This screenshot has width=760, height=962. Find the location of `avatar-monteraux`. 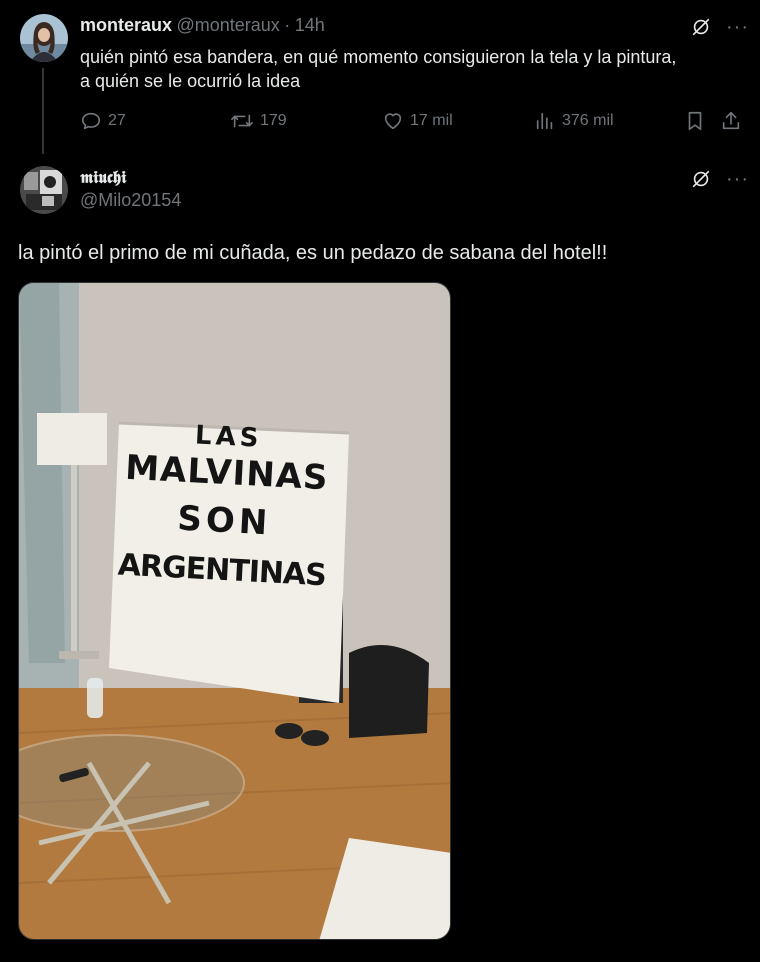

avatar-monteraux is located at coordinates (44, 38).